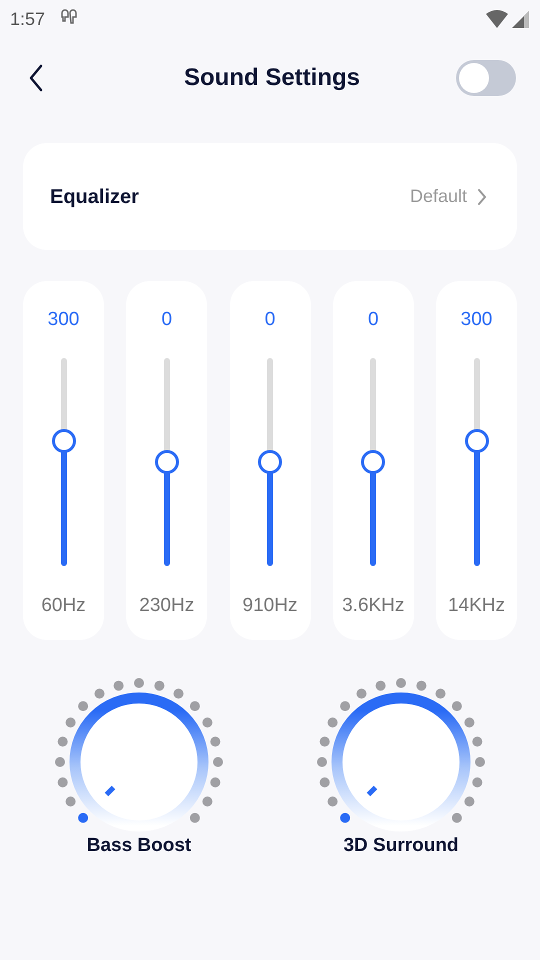  Describe the element at coordinates (139, 846) in the screenshot. I see `knob-label: Bass Boost` at that location.